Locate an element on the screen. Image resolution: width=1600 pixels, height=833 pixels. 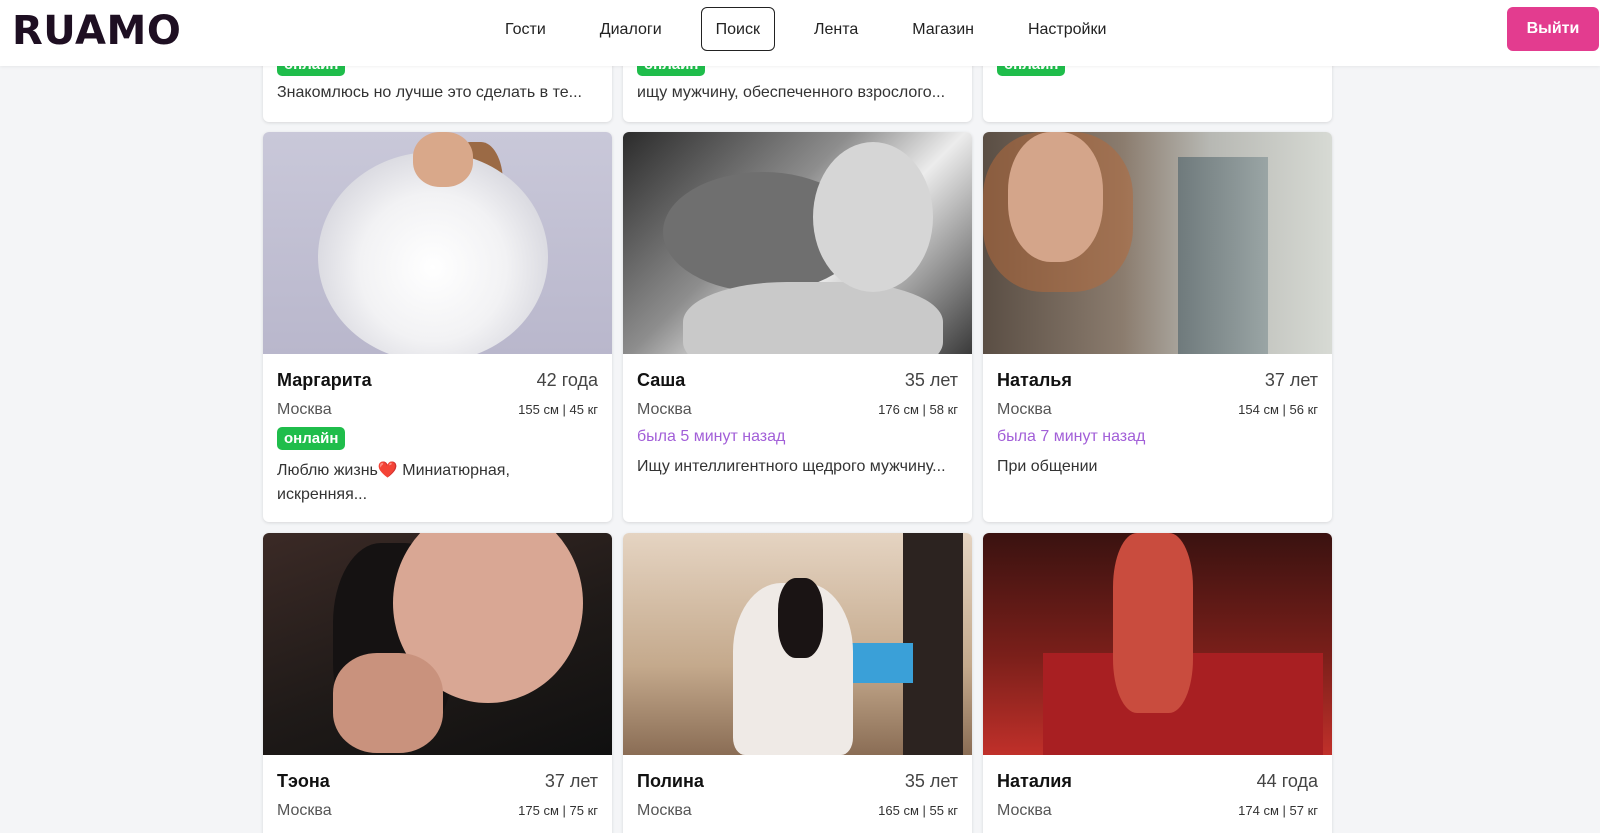
heart-icon: ❤️ is located at coordinates (387, 470).